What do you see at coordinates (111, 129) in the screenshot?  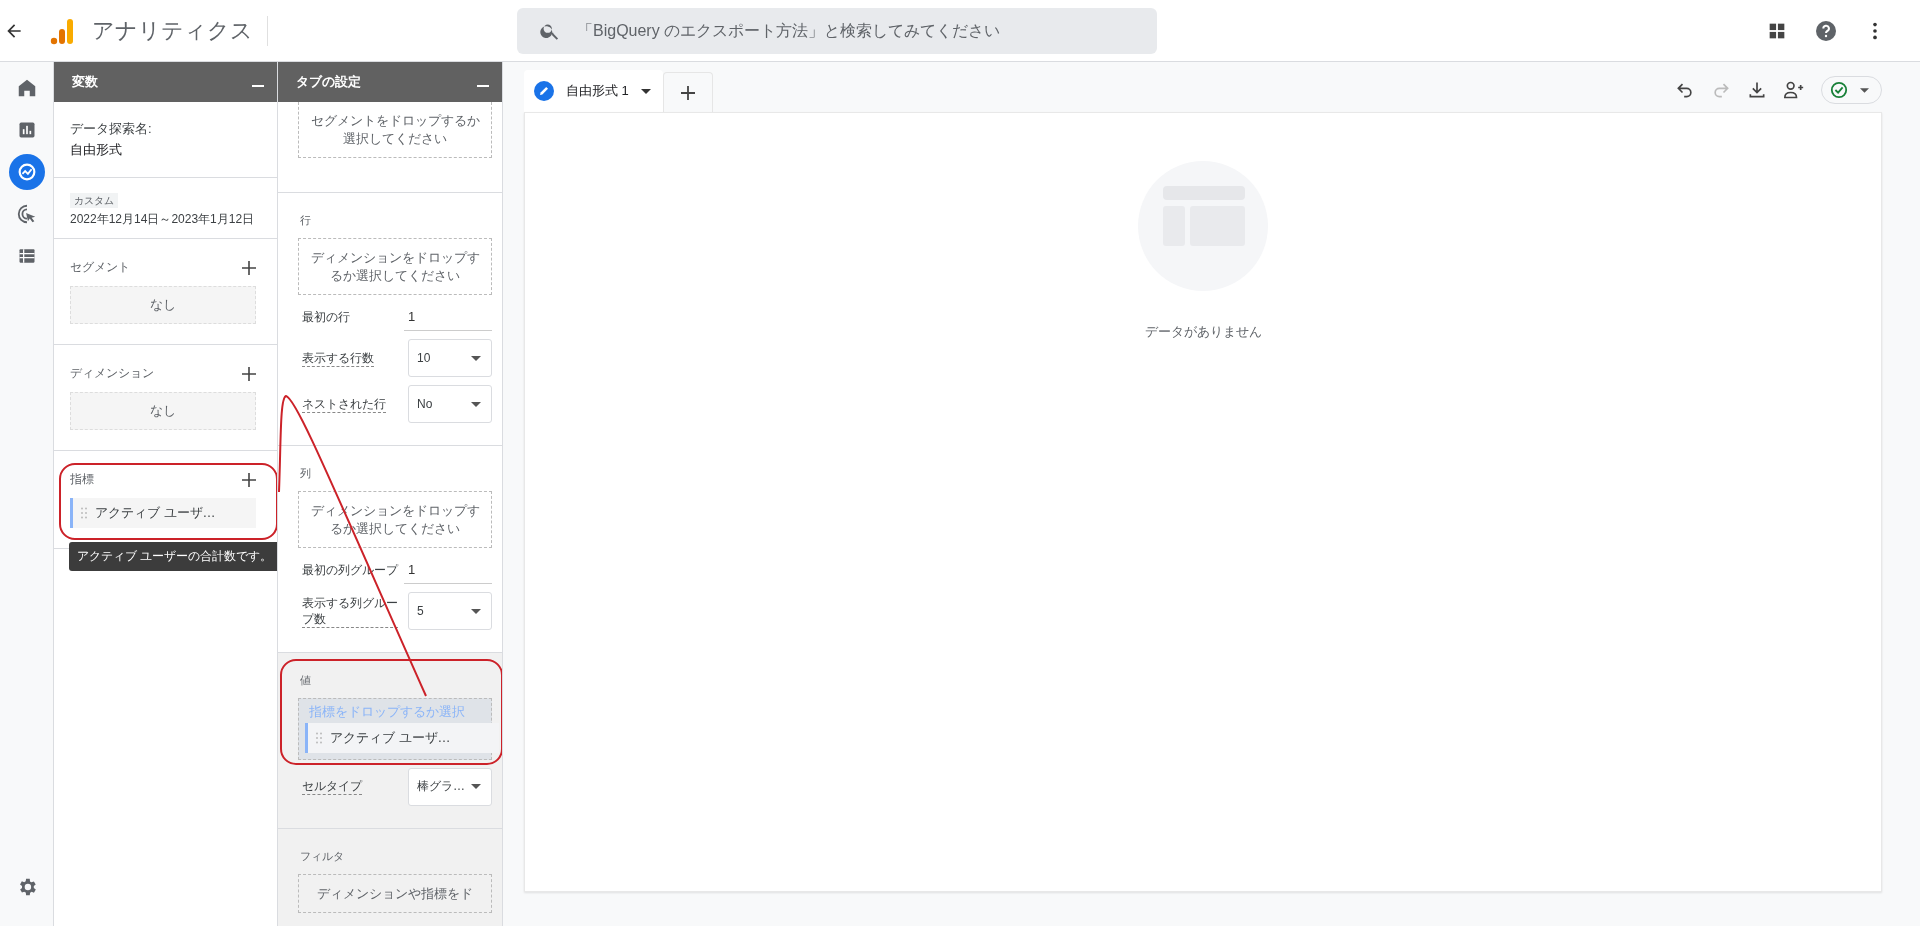 I see `exploration-name-label: データ探索名:` at bounding box center [111, 129].